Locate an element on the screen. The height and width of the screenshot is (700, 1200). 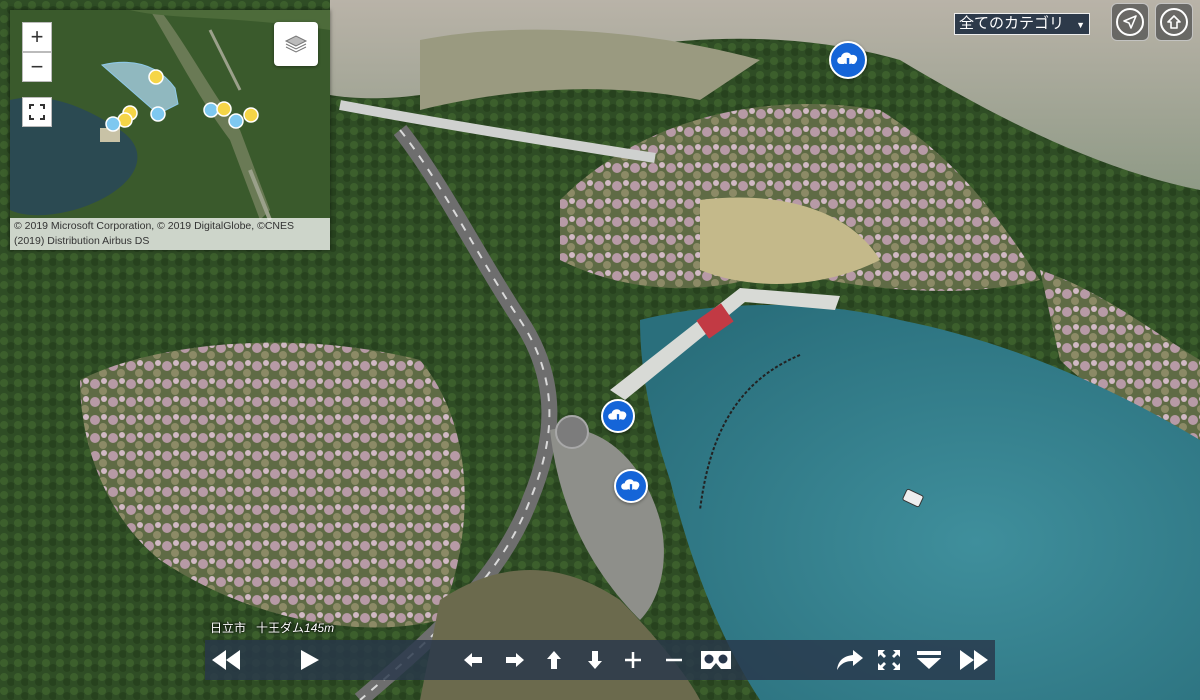
pan-up-icon is located at coordinates (554, 660).